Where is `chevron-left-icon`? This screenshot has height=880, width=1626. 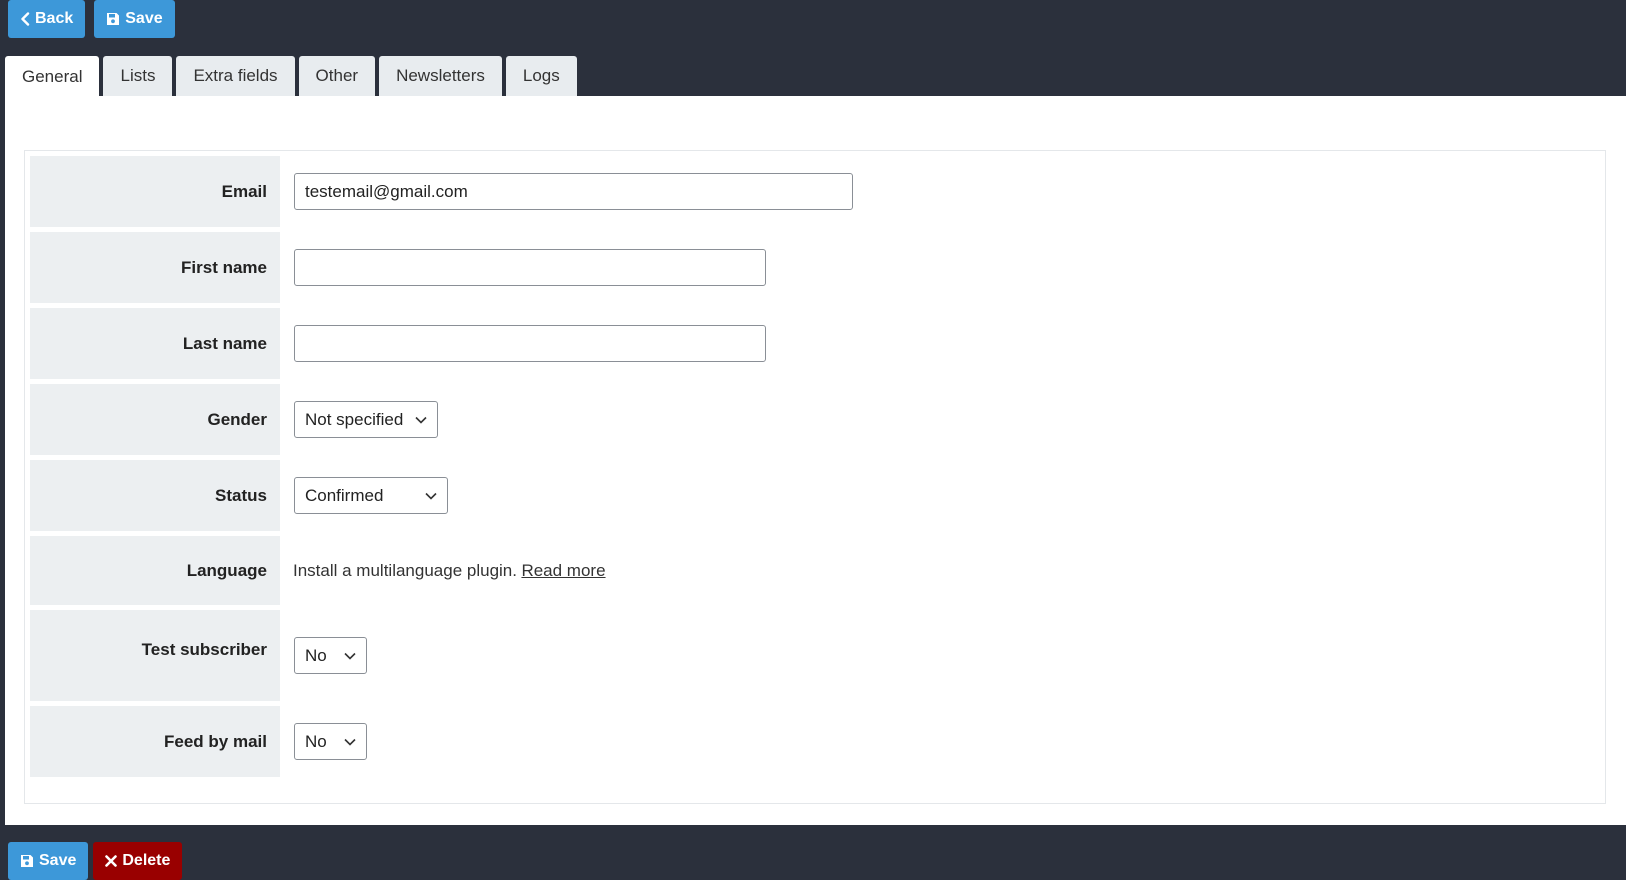 chevron-left-icon is located at coordinates (25, 19).